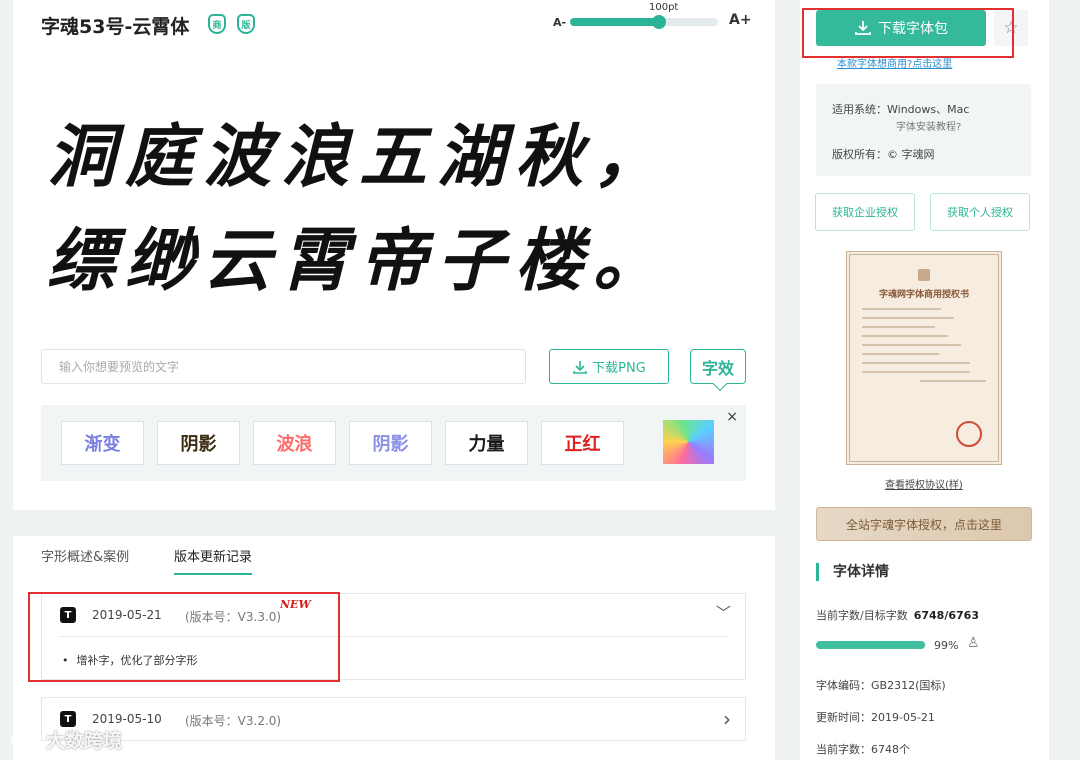 The image size is (1080, 760). Describe the element at coordinates (84, 741) in the screenshot. I see `watermark-text: 大数跨境` at that location.